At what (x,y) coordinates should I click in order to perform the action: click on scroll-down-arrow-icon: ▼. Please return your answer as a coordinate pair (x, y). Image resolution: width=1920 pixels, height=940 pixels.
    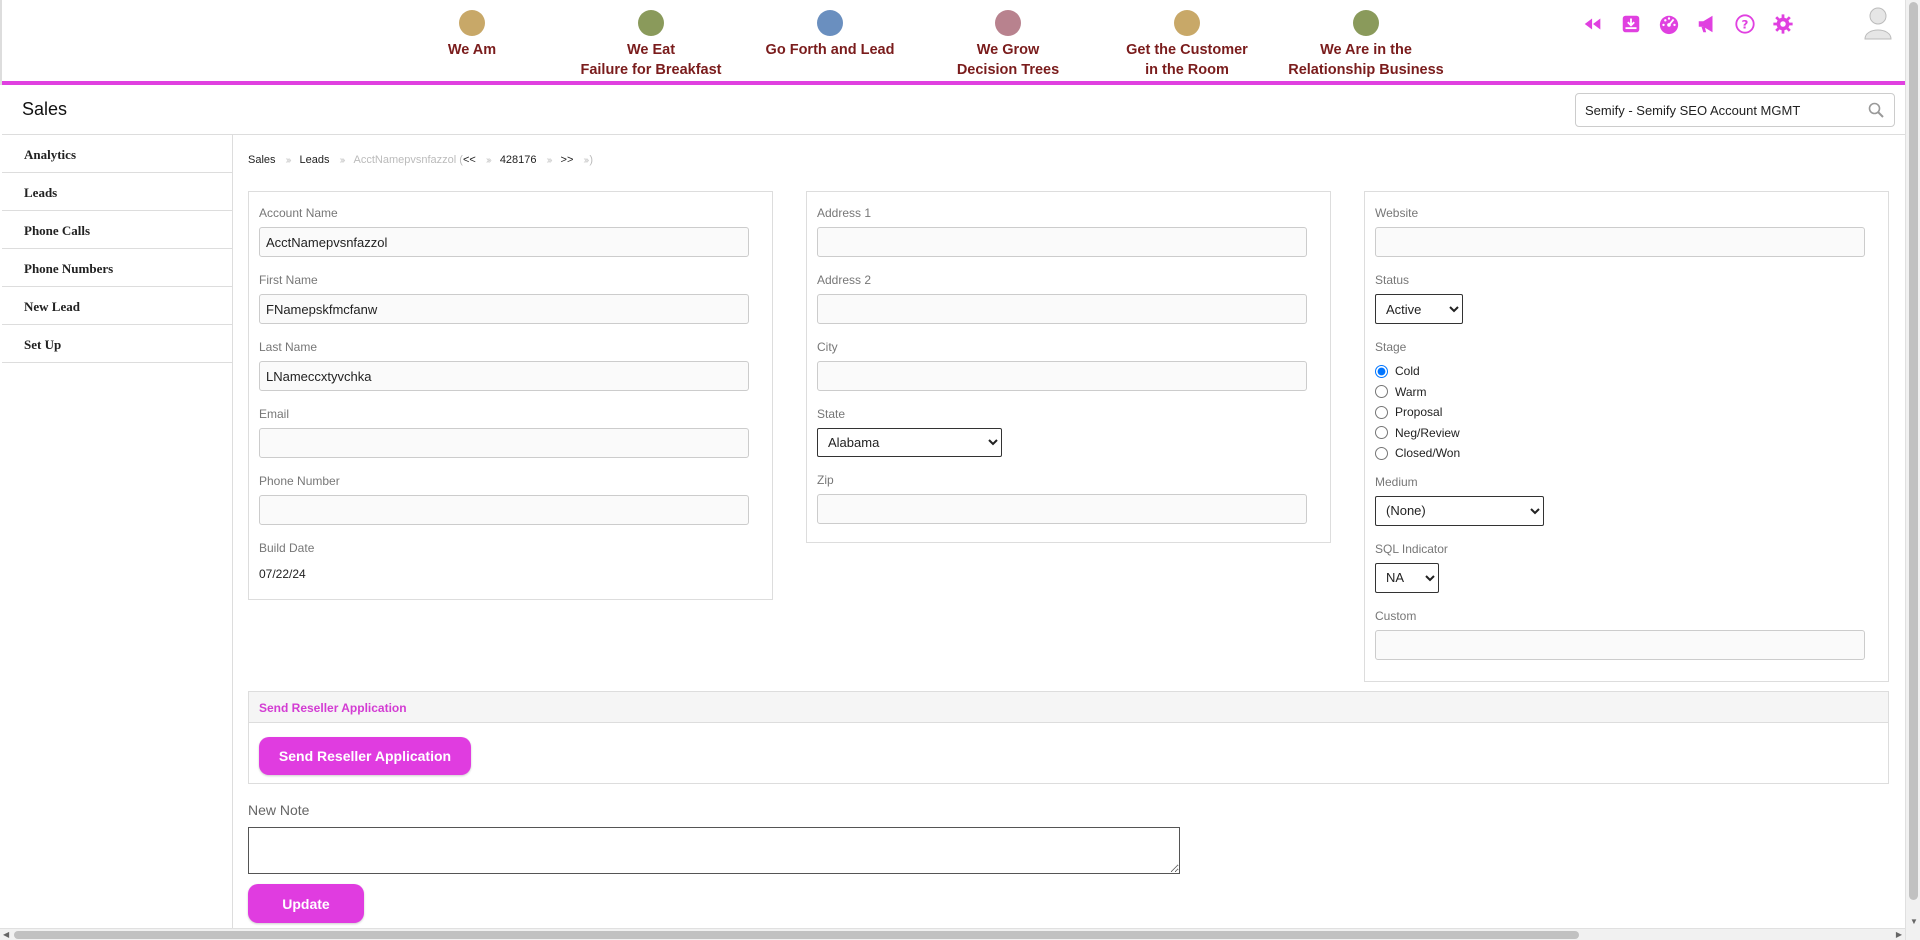
    Looking at the image, I should click on (1914, 921).